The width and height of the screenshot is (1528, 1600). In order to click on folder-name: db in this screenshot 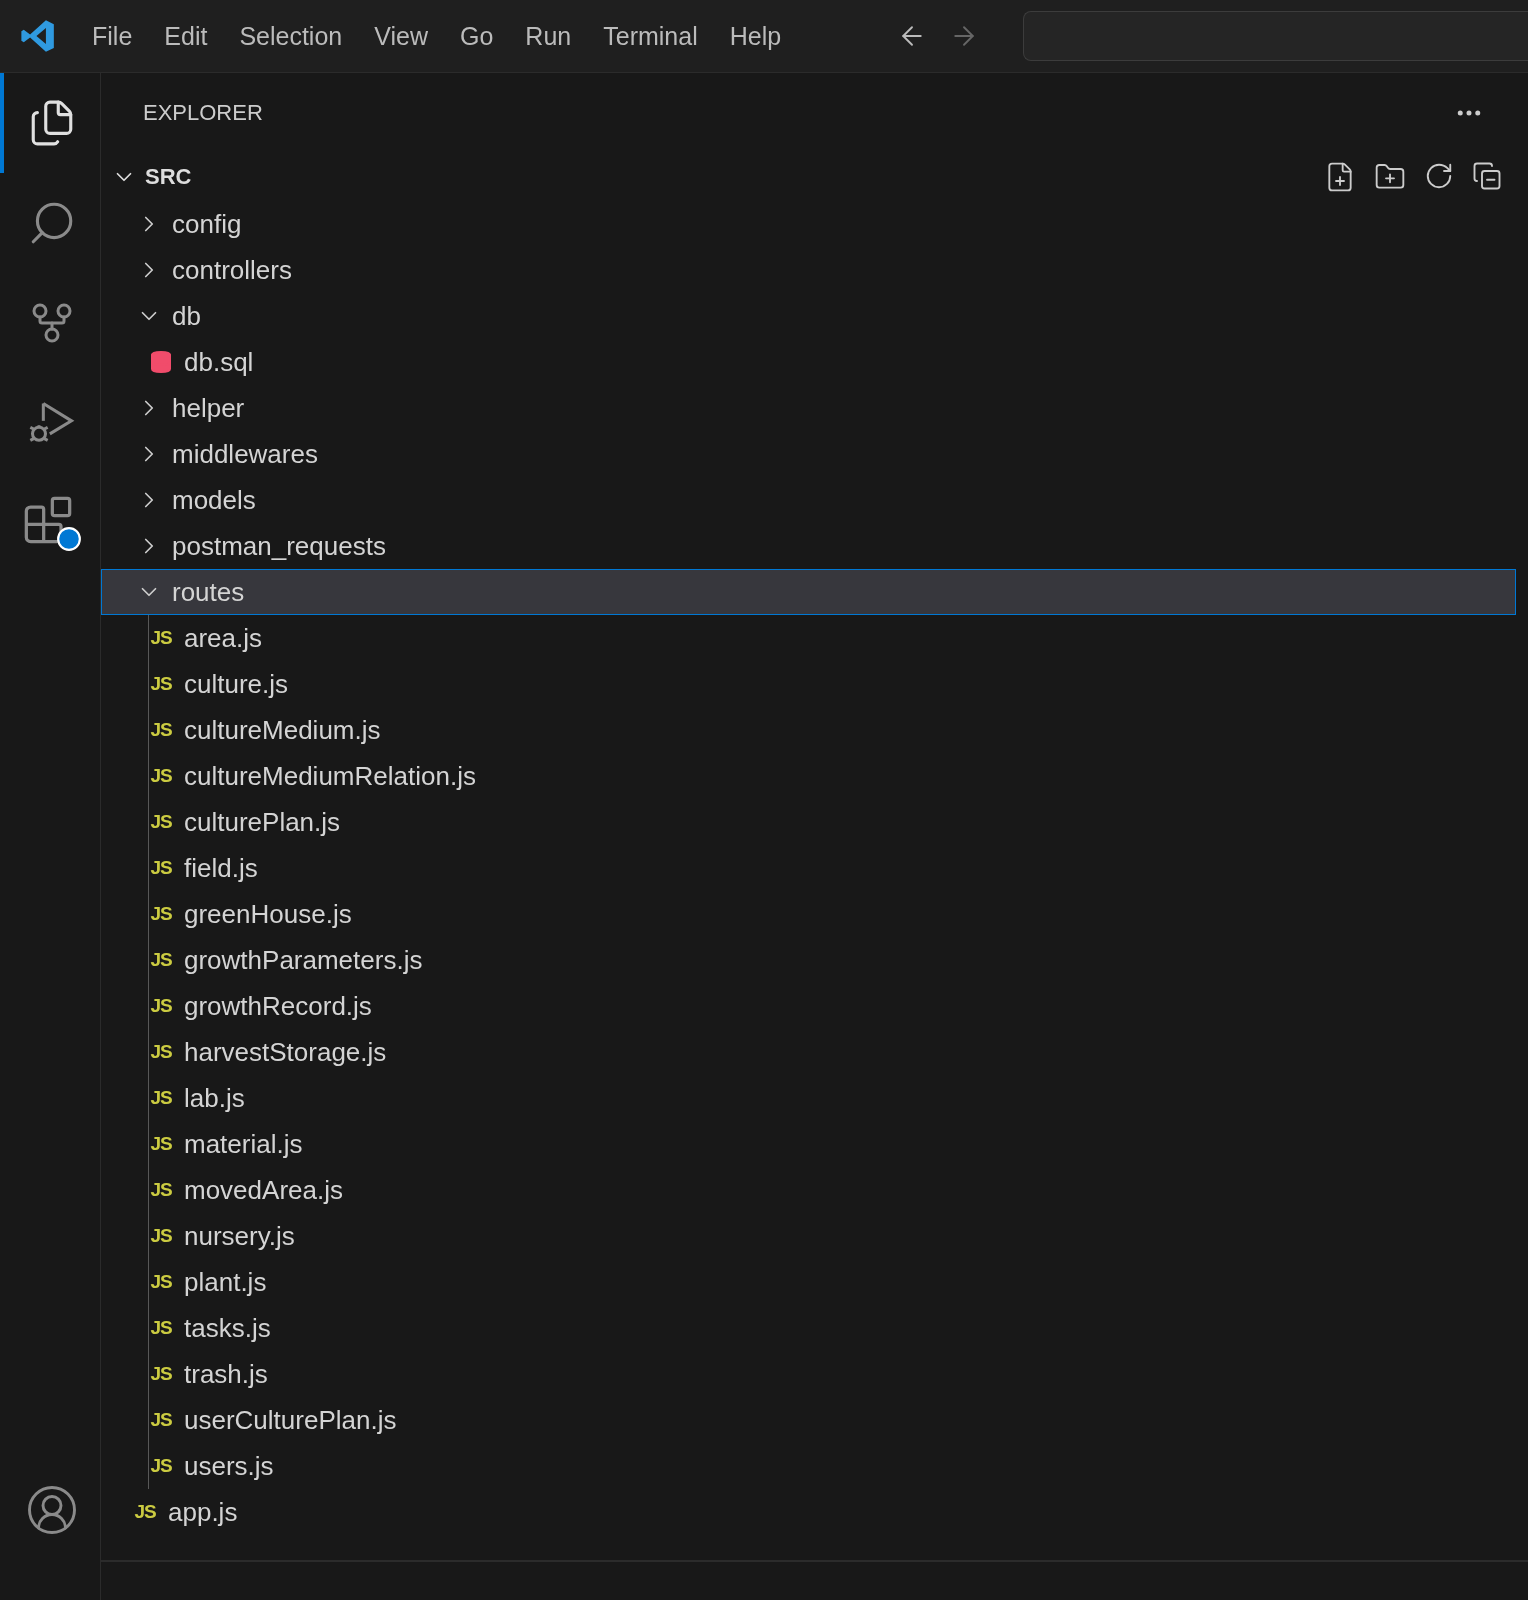, I will do `click(186, 316)`.